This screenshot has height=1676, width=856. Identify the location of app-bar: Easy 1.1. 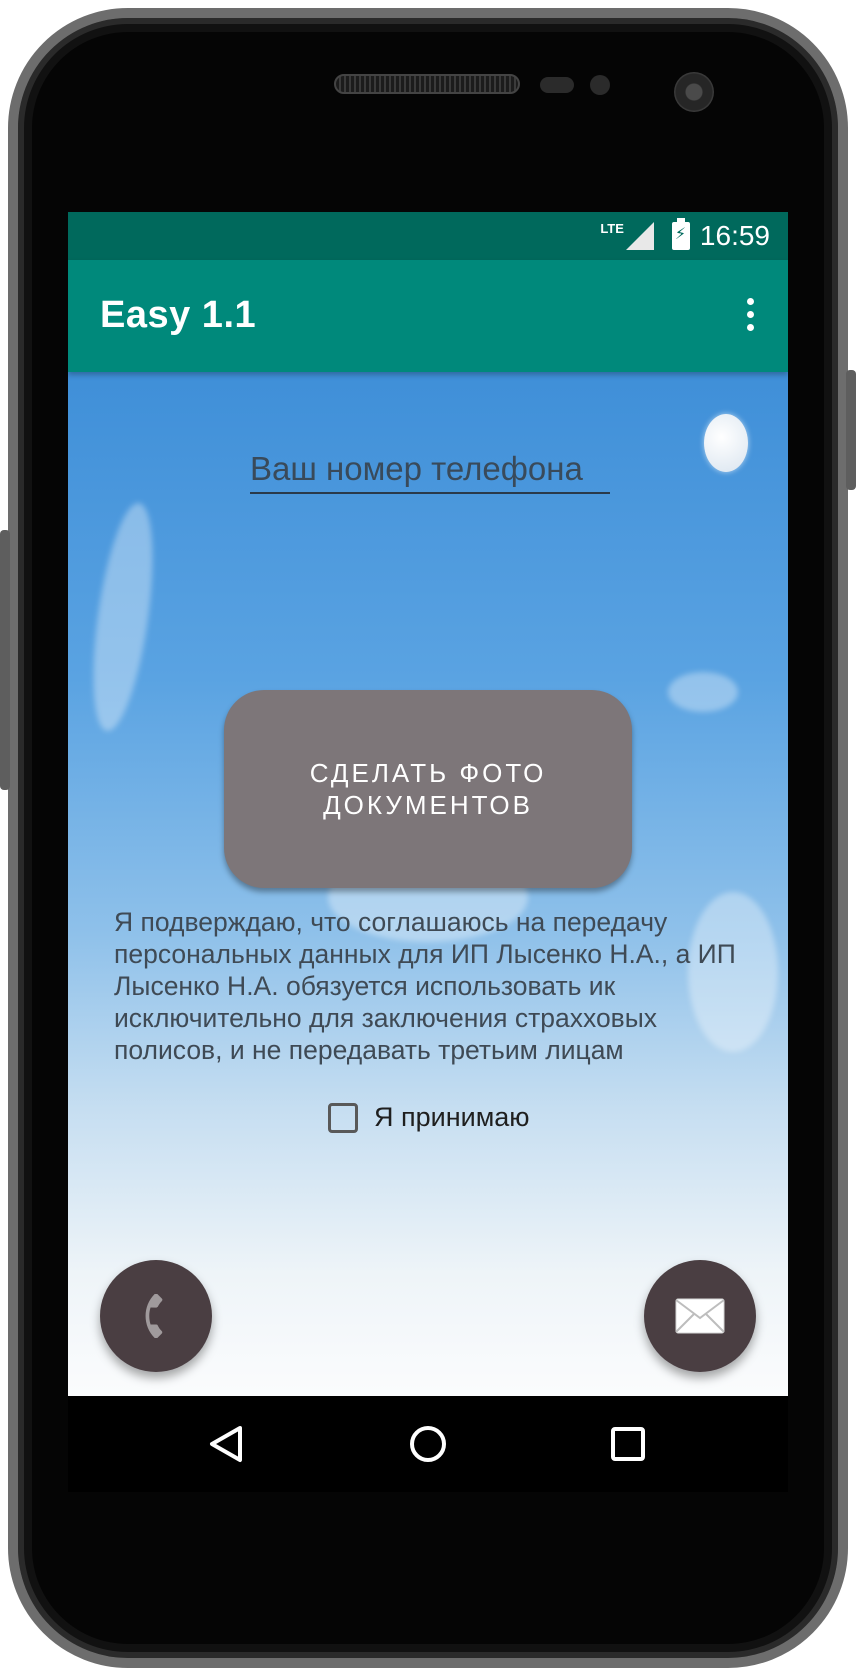
(428, 316).